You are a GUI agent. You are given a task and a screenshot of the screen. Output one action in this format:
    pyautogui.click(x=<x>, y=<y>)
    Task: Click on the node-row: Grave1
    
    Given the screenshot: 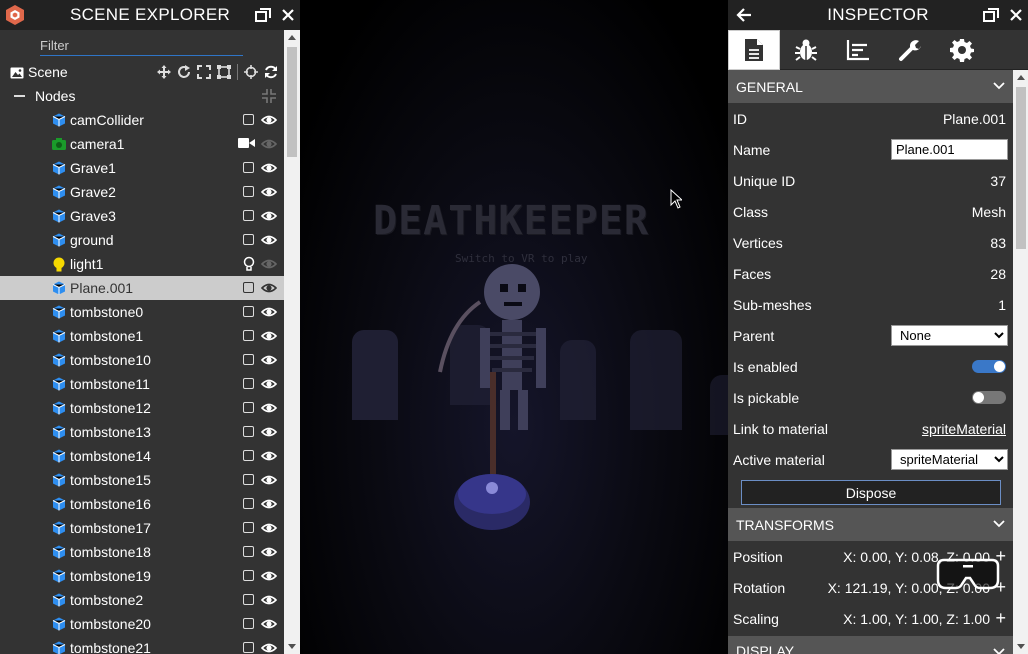 What is the action you would take?
    pyautogui.click(x=142, y=168)
    